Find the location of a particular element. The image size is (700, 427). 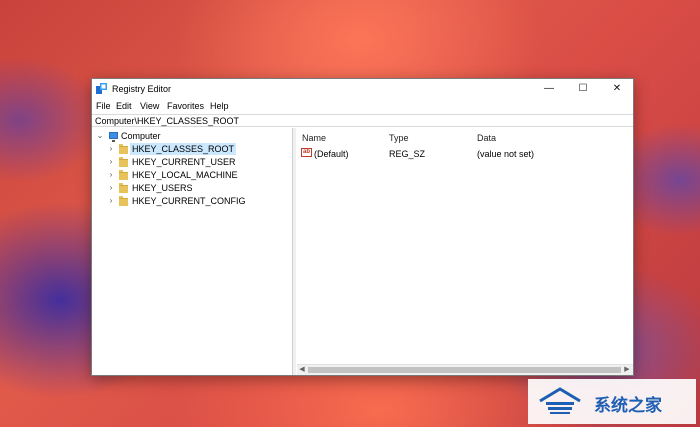

maximize-button: ☐ is located at coordinates (583, 89).